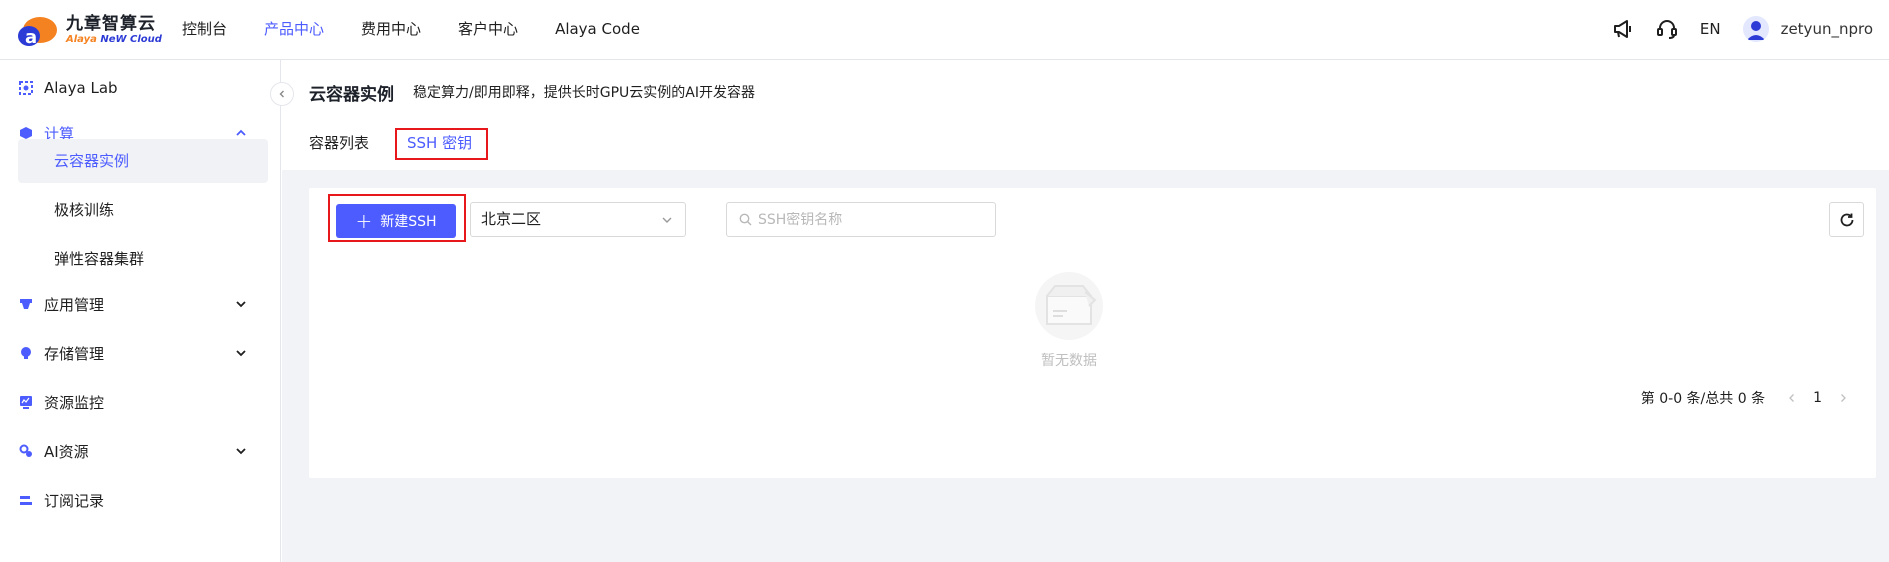 This screenshot has width=1889, height=562. What do you see at coordinates (1755, 29) in the screenshot?
I see `avatar` at bounding box center [1755, 29].